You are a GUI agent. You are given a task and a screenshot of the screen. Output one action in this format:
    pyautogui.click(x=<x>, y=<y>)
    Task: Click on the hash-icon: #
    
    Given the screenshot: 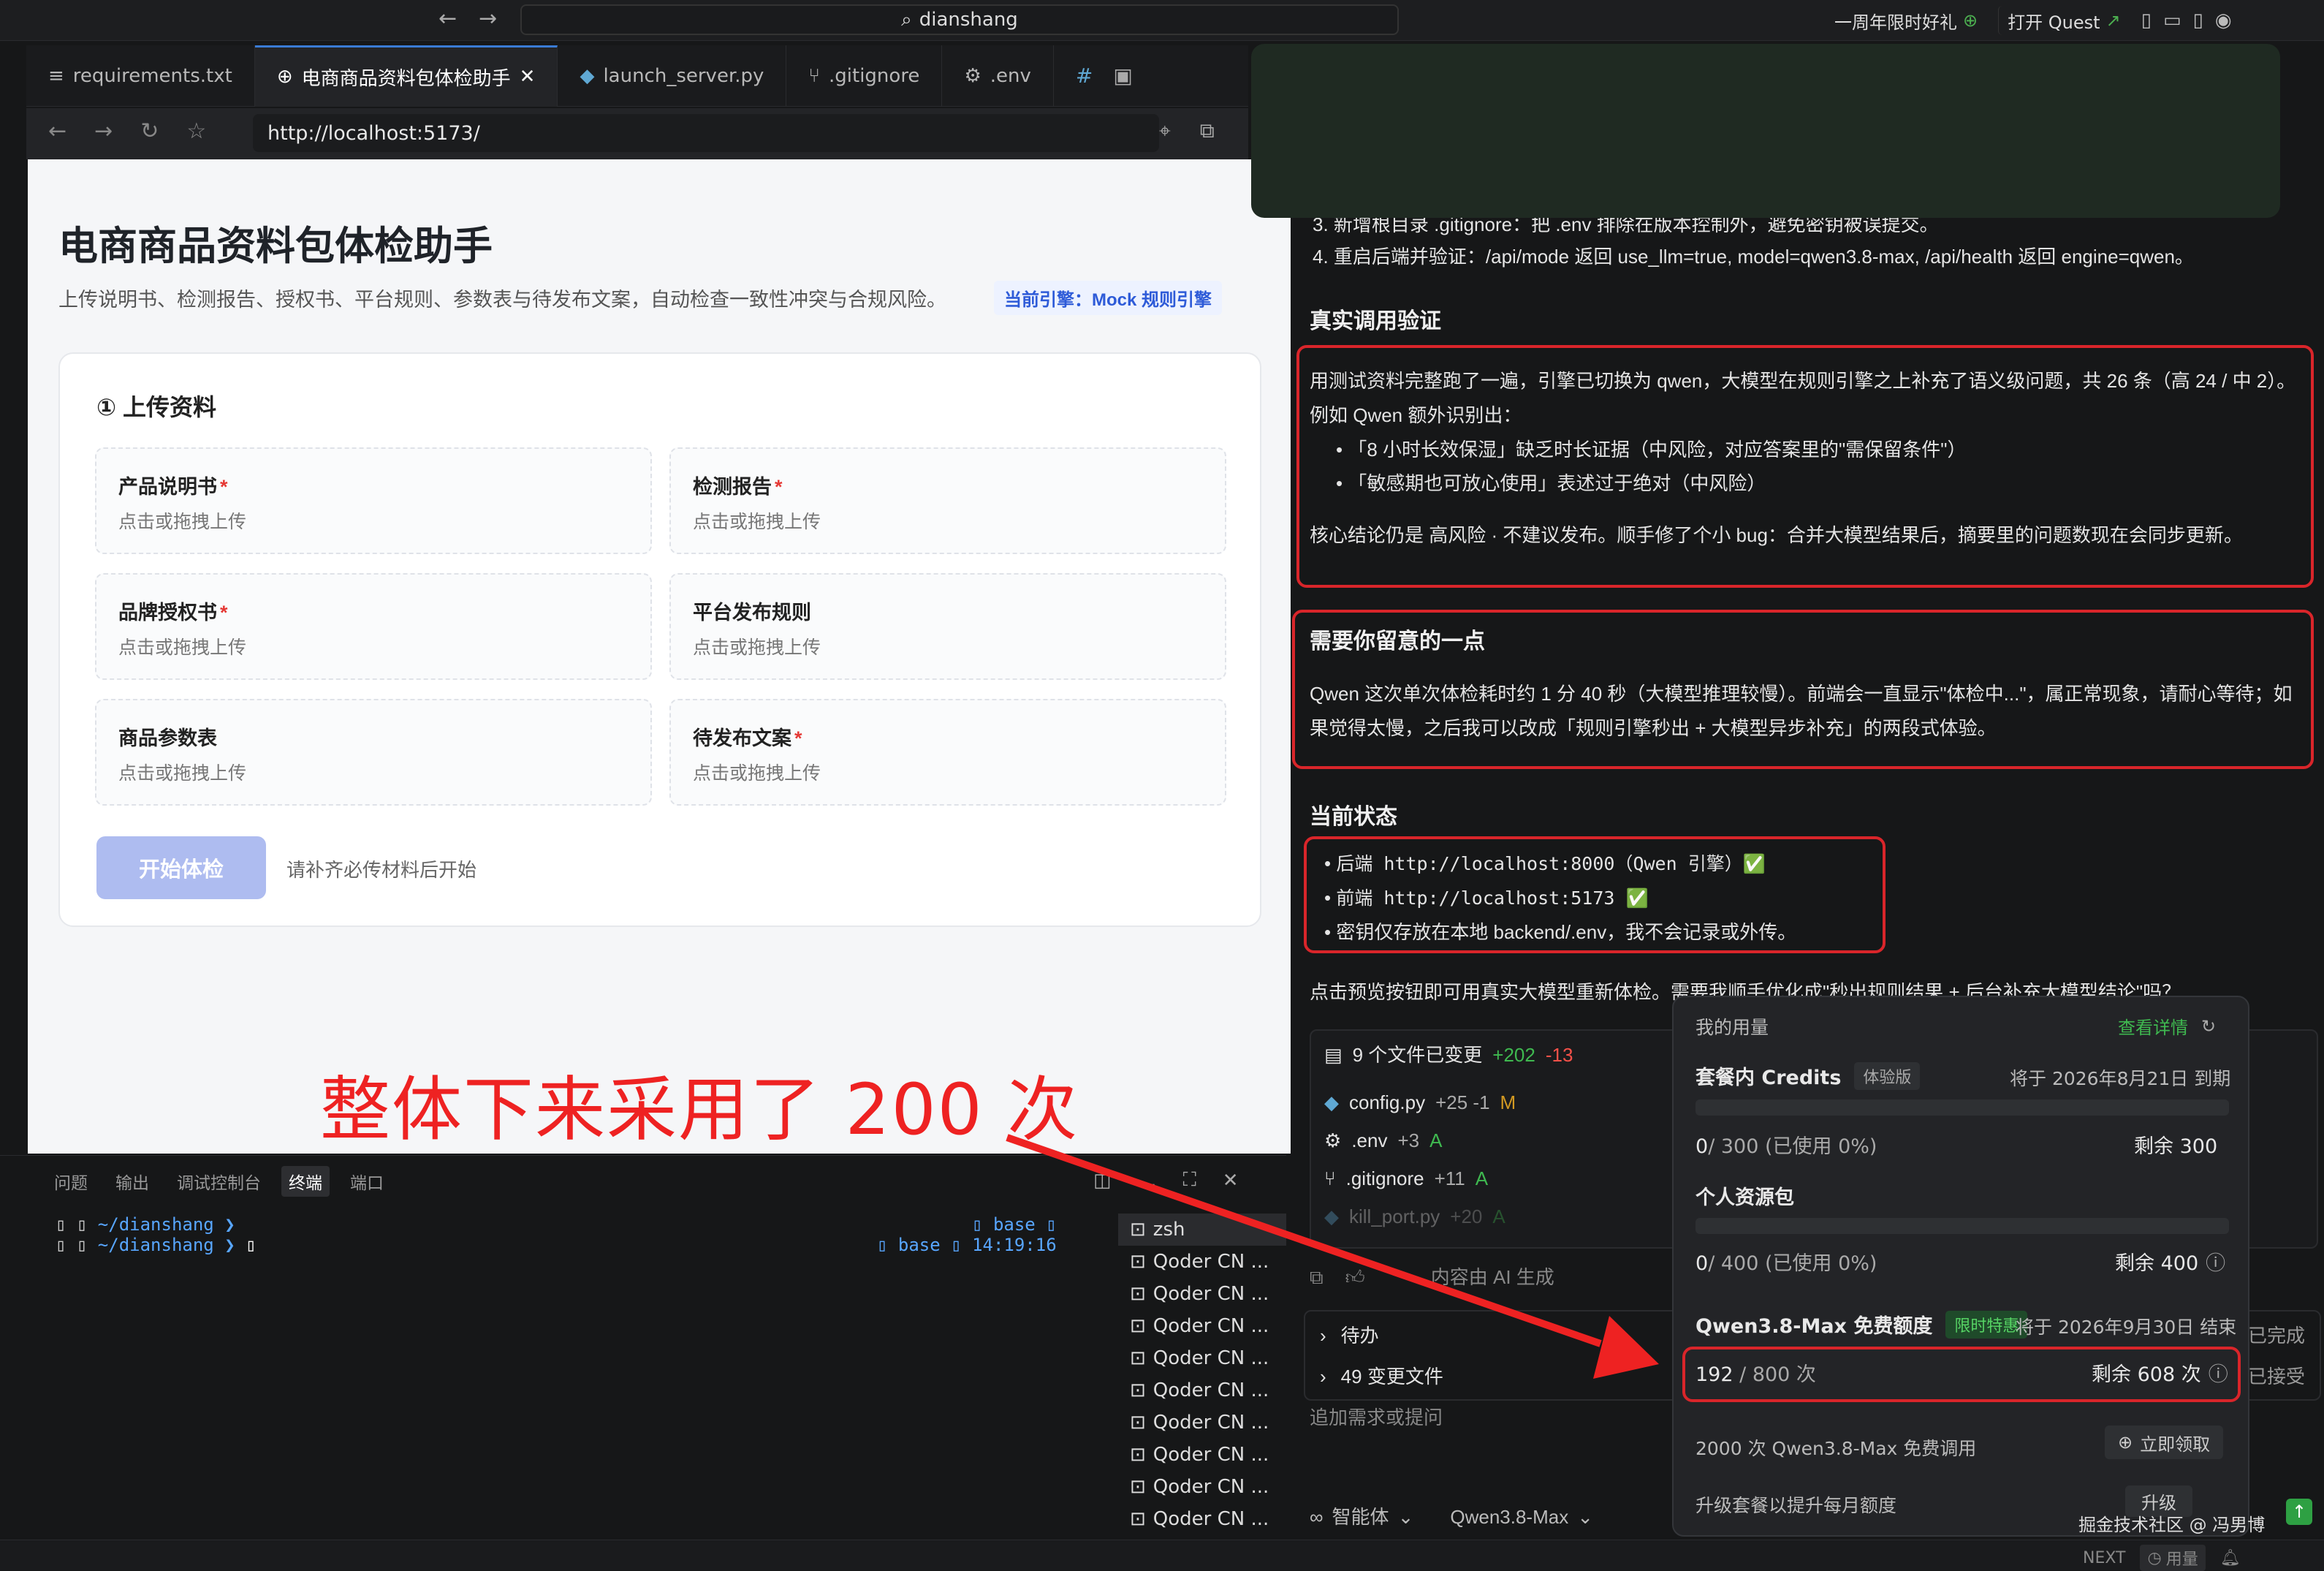 What is the action you would take?
    pyautogui.click(x=1084, y=76)
    